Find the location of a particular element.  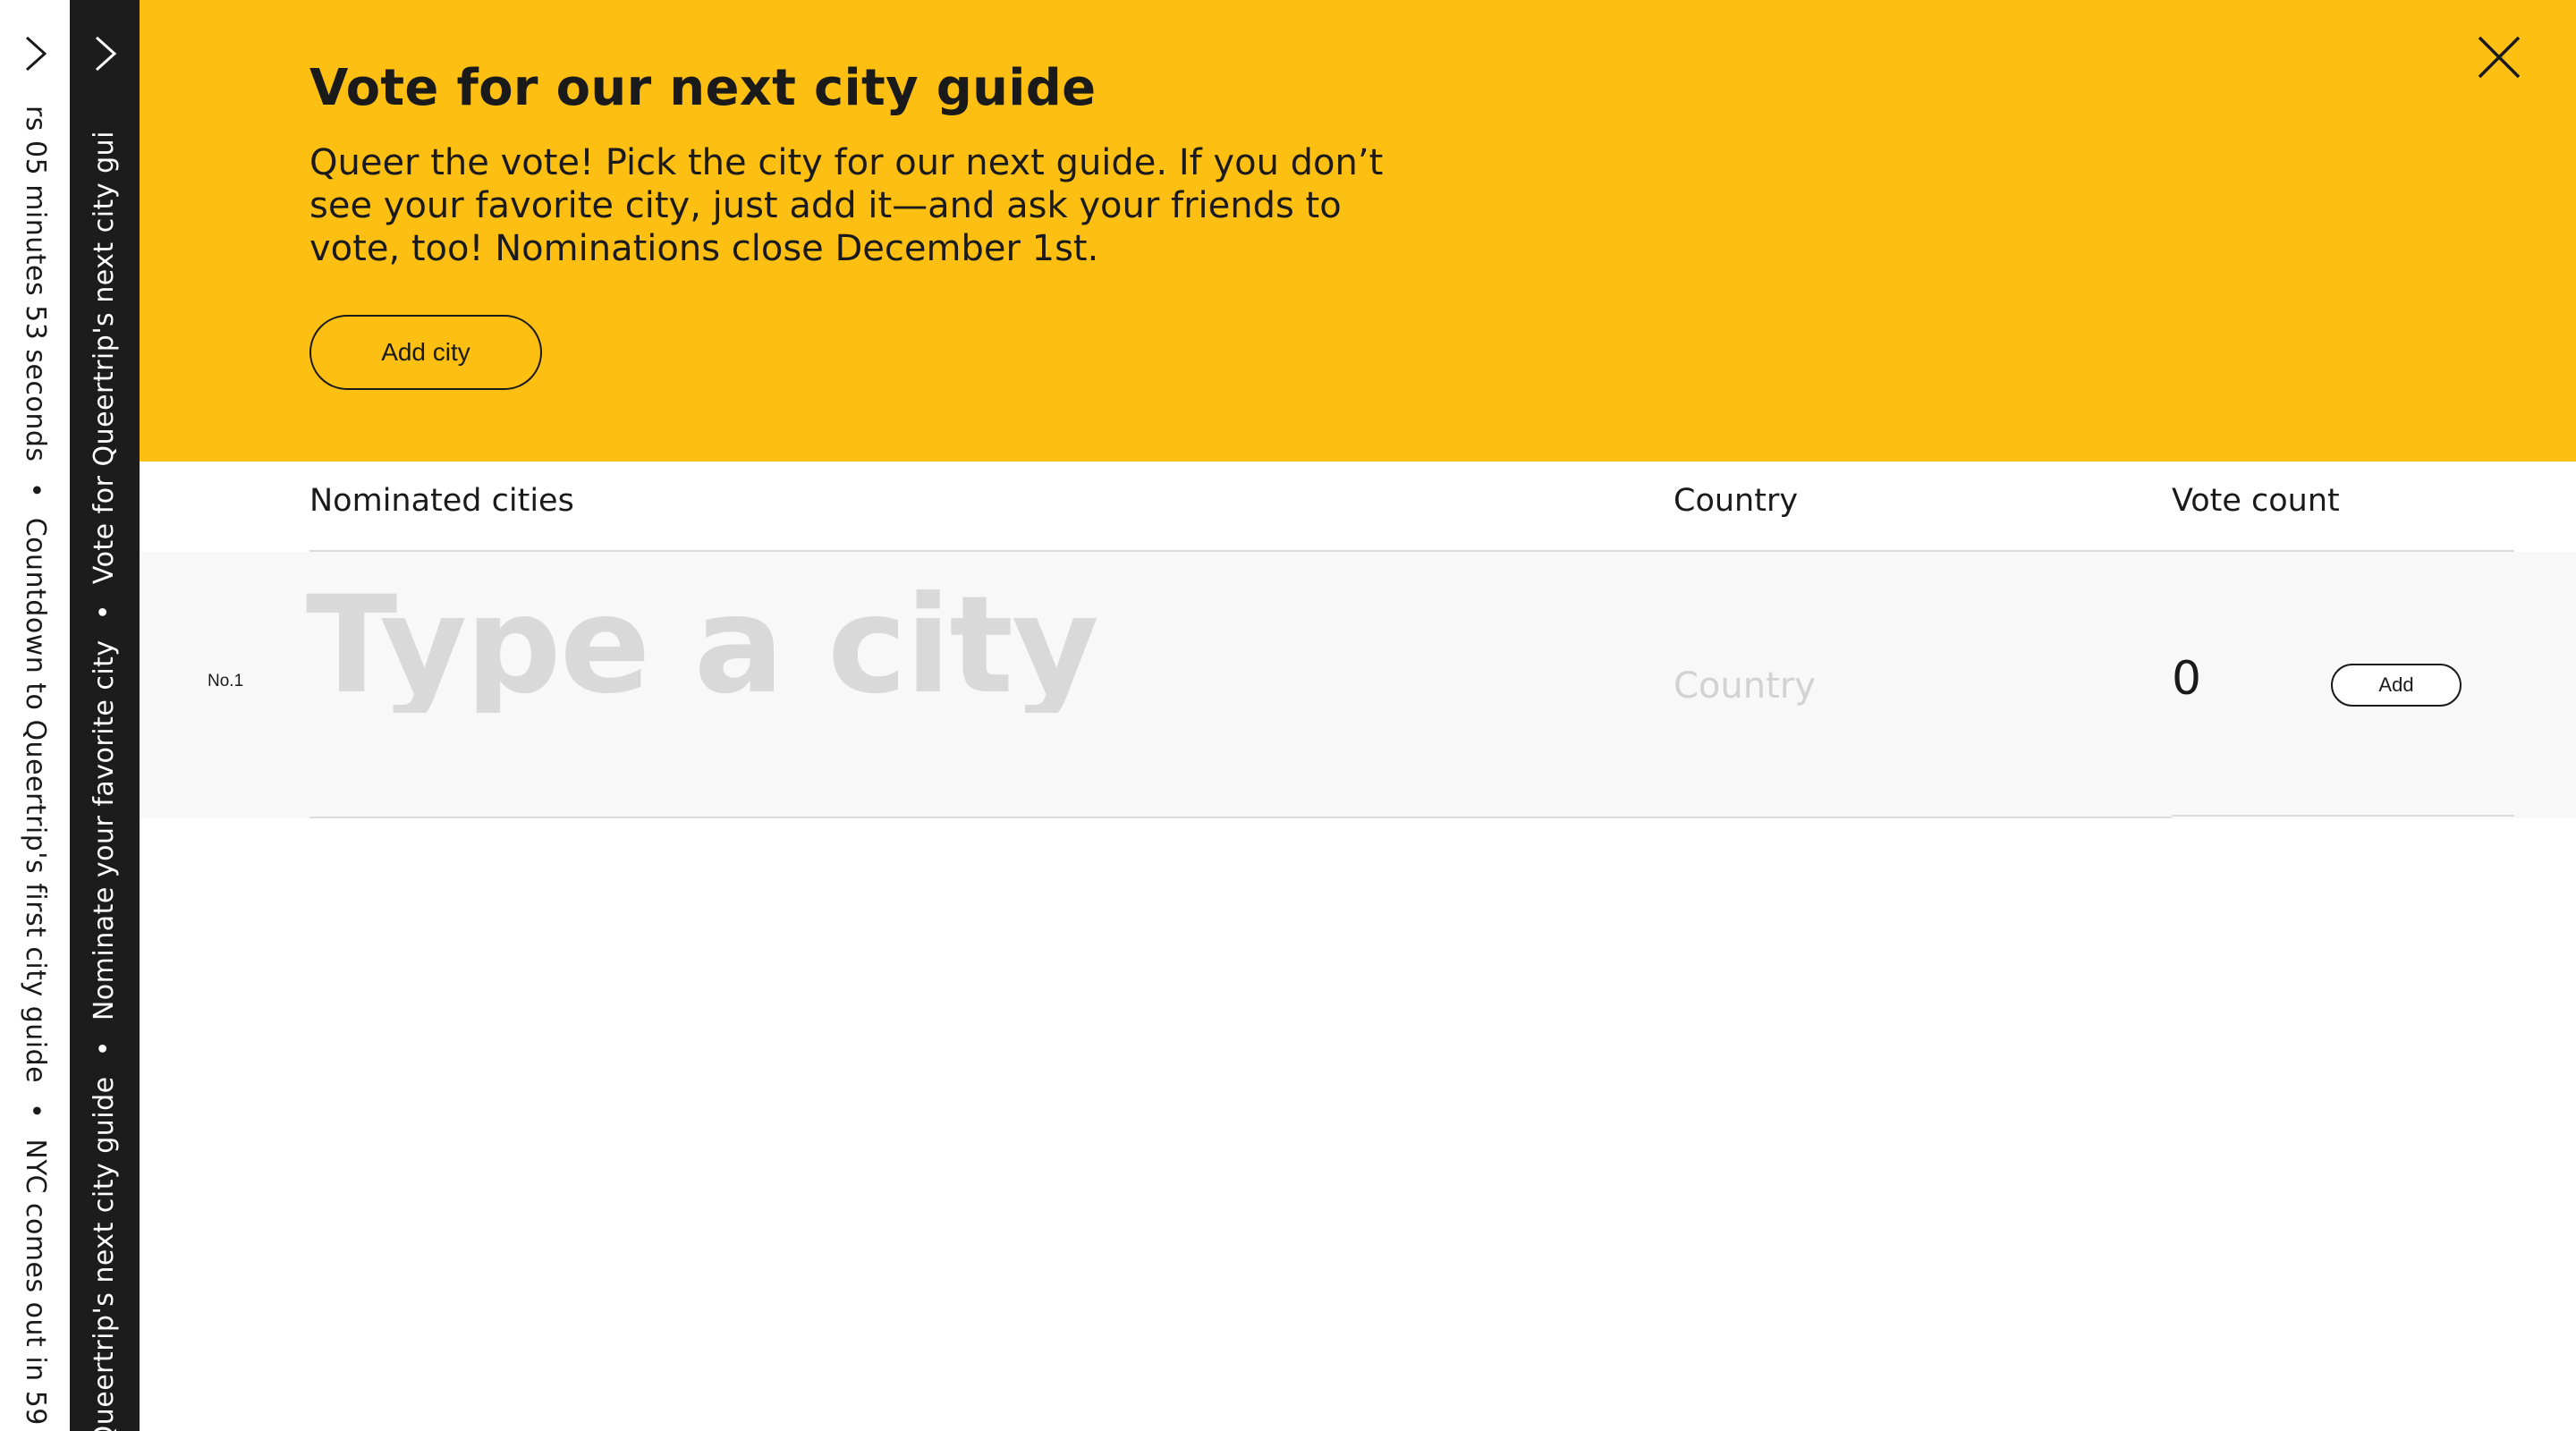

column-header-votes: Vote count is located at coordinates (2256, 501).